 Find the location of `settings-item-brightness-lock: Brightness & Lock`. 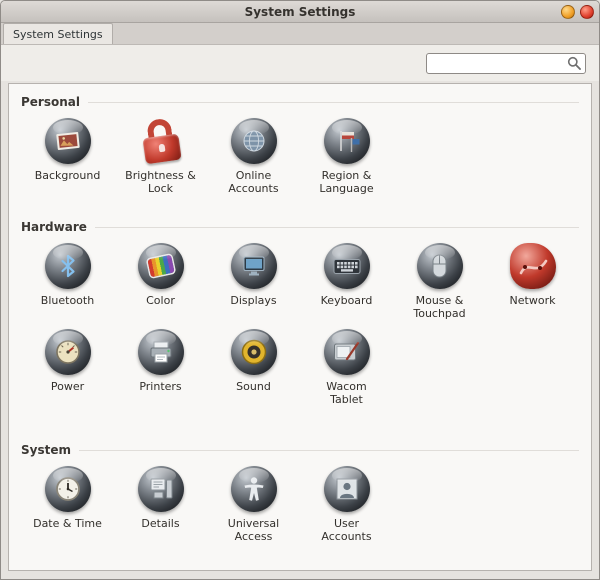

settings-item-brightness-lock: Brightness & Lock is located at coordinates (160, 156).